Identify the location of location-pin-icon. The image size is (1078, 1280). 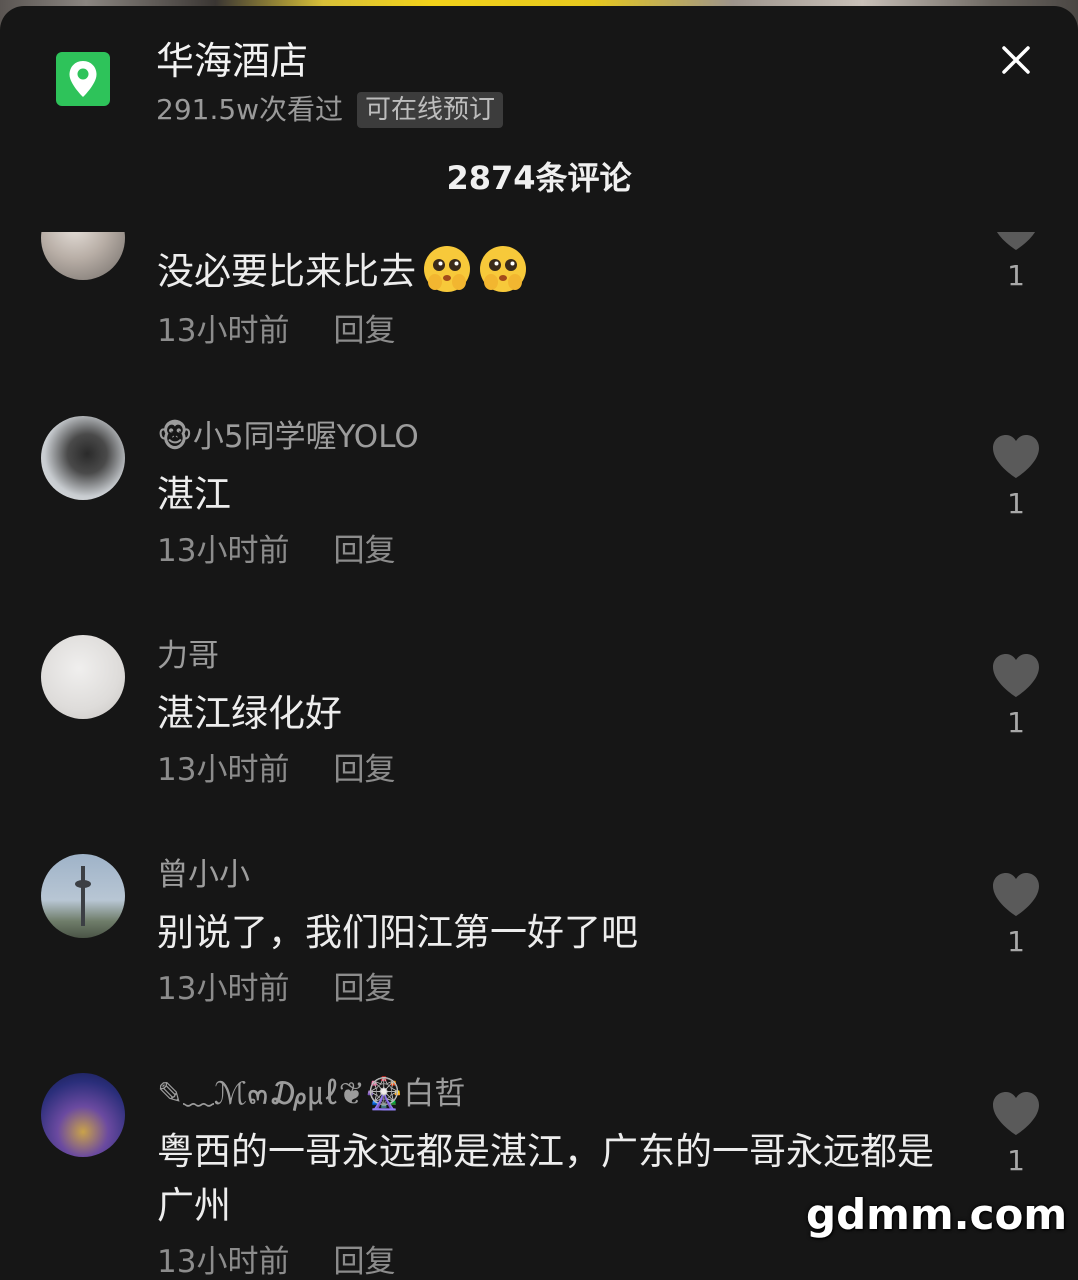
(83, 79).